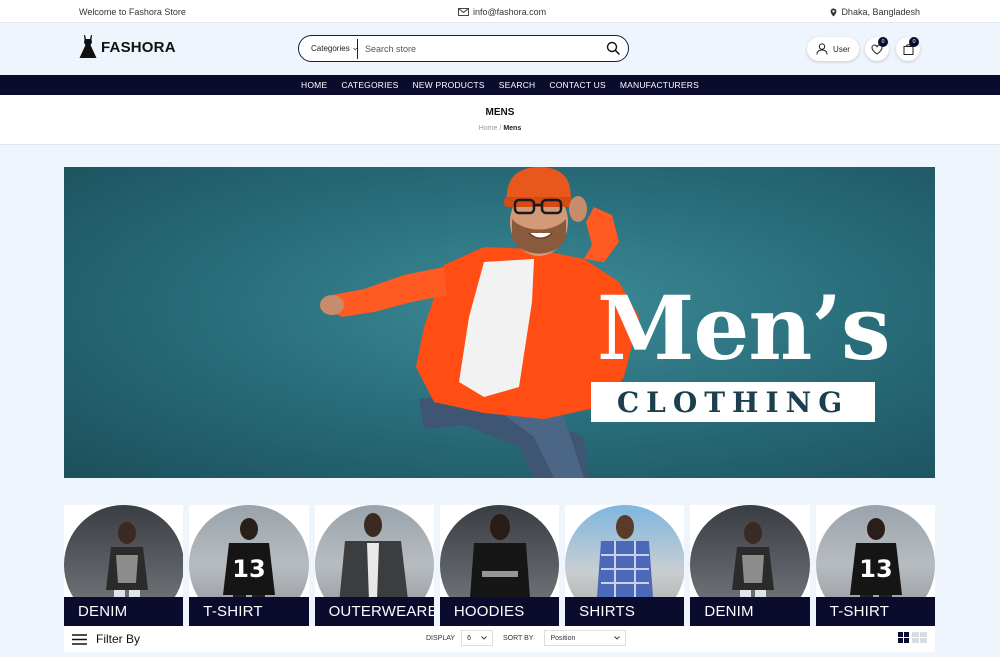 The width and height of the screenshot is (1000, 657). Describe the element at coordinates (914, 42) in the screenshot. I see `cart-count: 0` at that location.